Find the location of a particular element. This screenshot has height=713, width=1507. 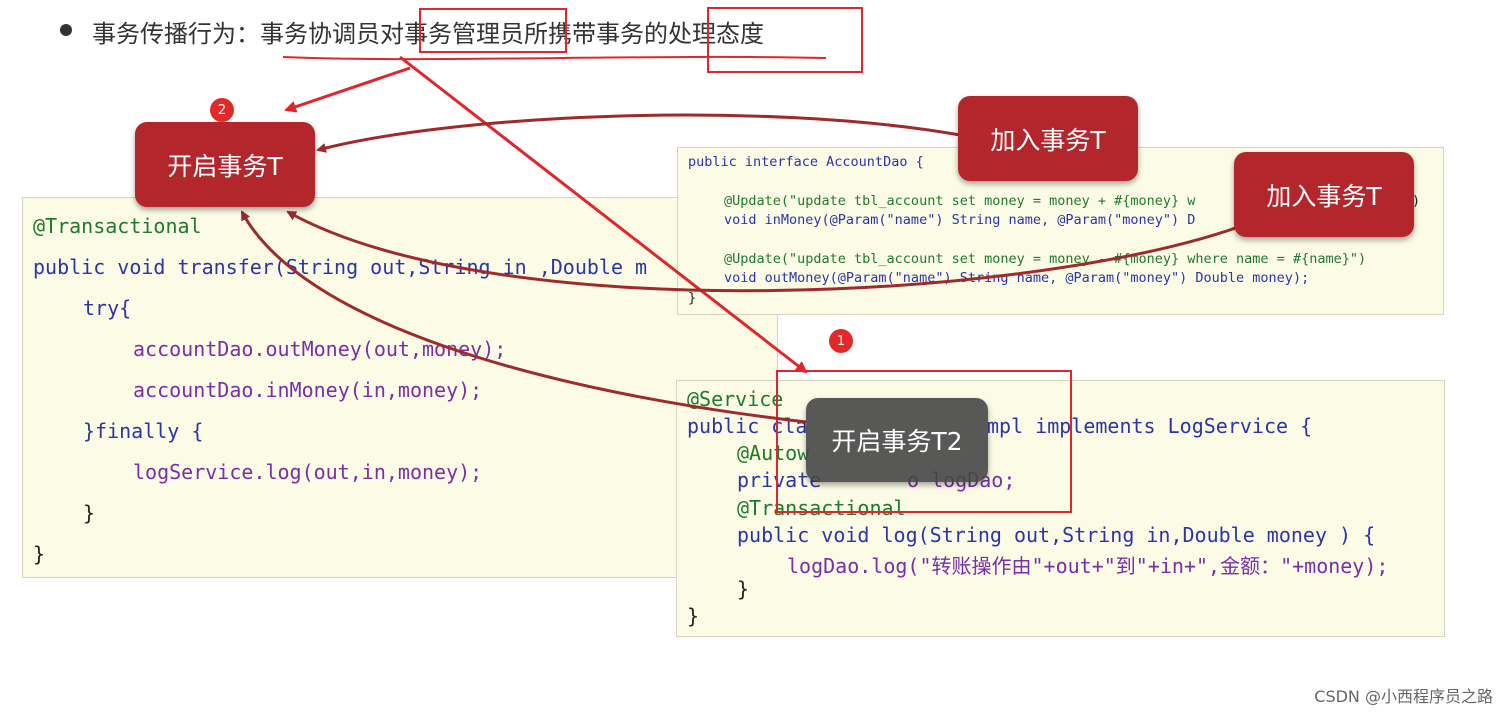

arrow-to-log-service is located at coordinates (603, 214).